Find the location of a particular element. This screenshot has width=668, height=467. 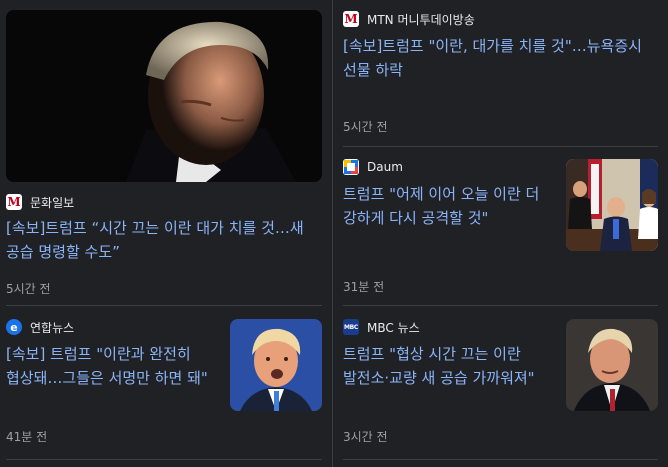

news-headline-link: 트럼프 "어제 이어 오늘 이란 더 강하게 다시 공격할 것" is located at coordinates (447, 206).